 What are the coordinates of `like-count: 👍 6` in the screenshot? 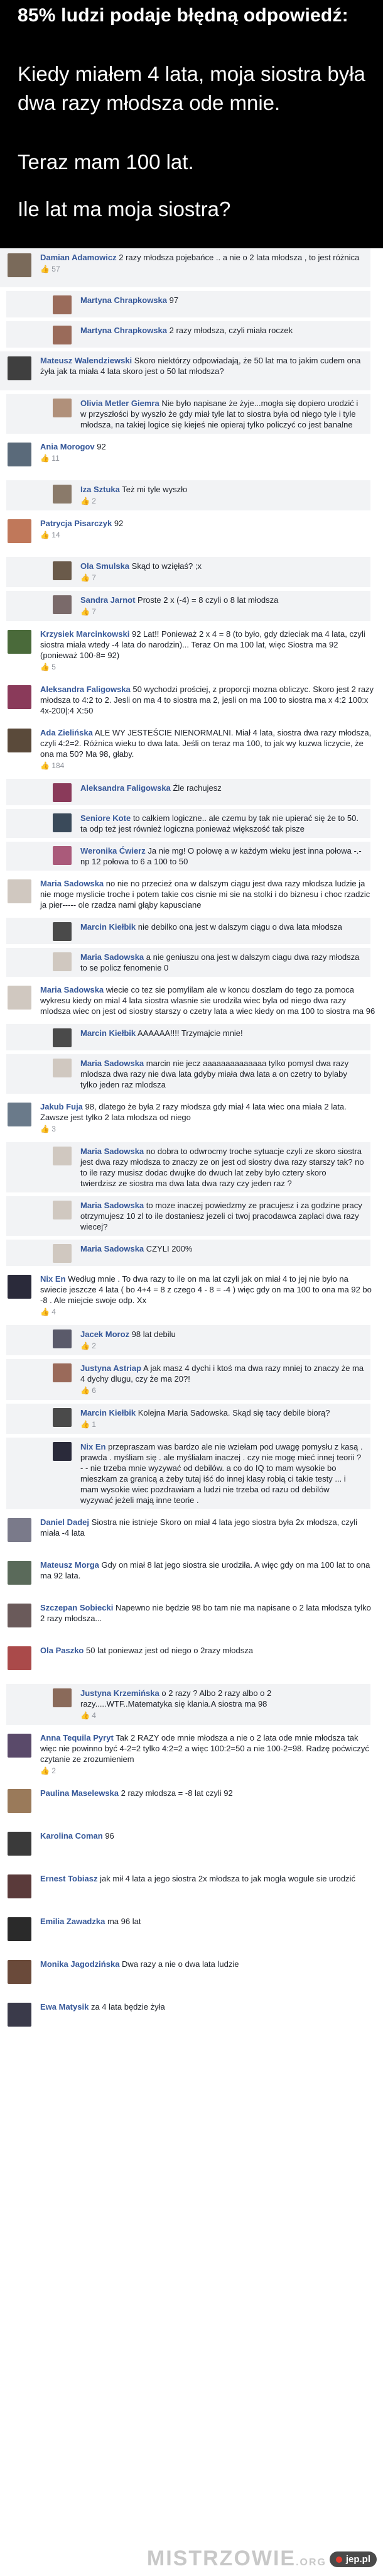 It's located at (222, 1391).